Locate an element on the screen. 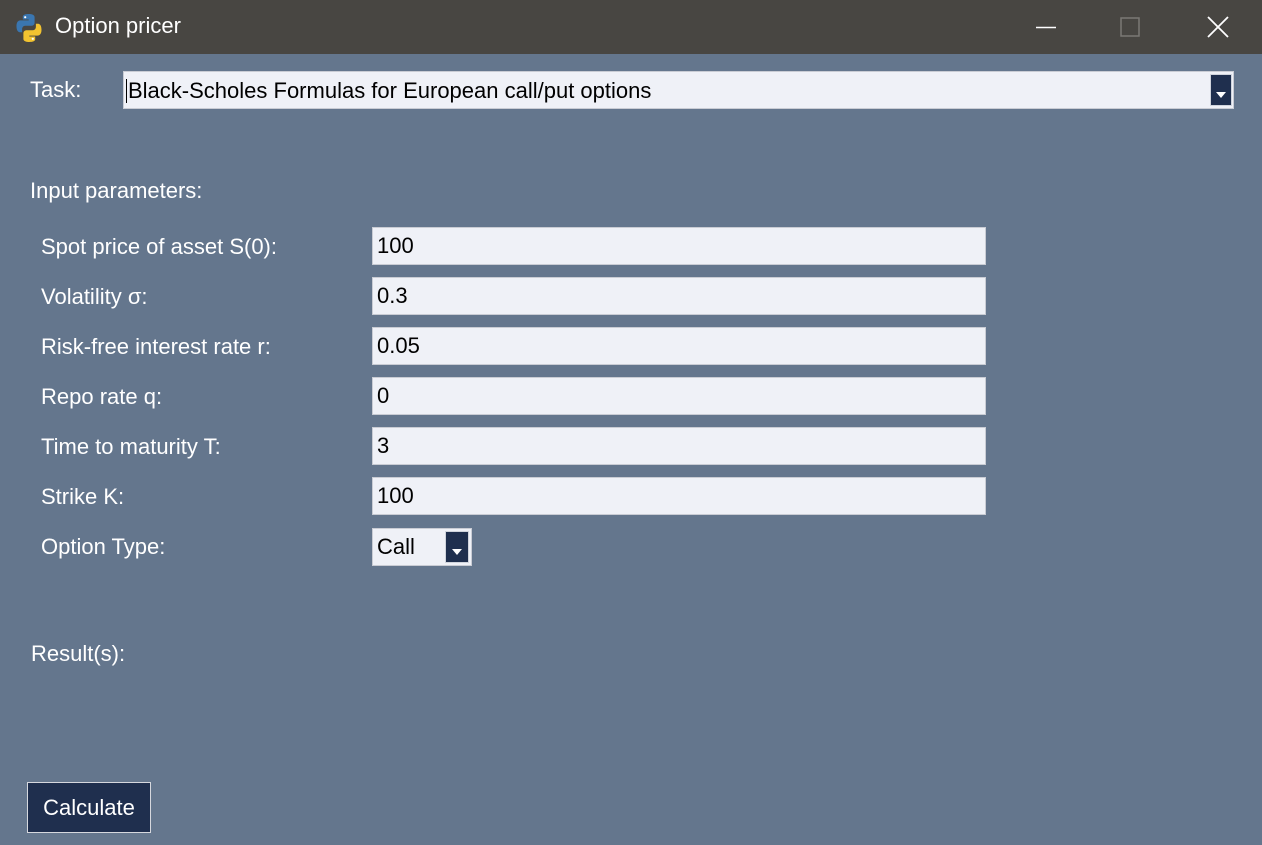 The width and height of the screenshot is (1262, 845). time-to-maturity-field: 3 is located at coordinates (679, 446).